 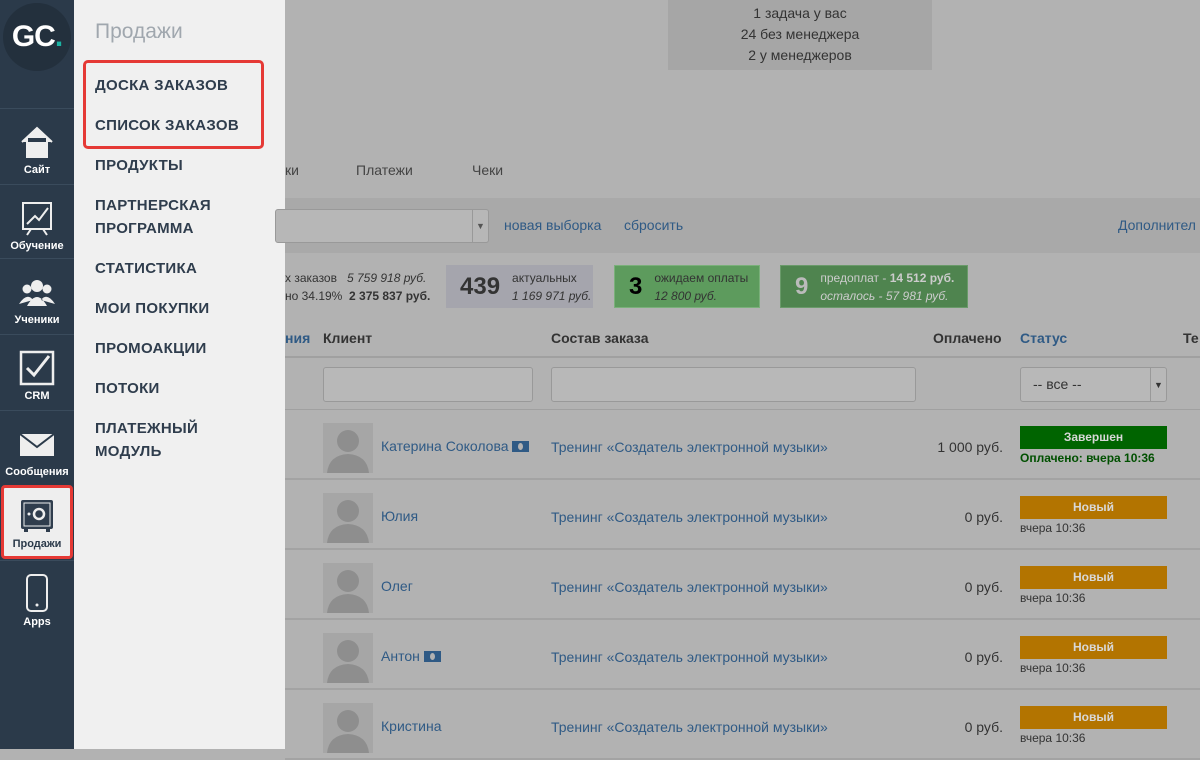 I want to click on menu-title: Продажи, so click(x=139, y=31).